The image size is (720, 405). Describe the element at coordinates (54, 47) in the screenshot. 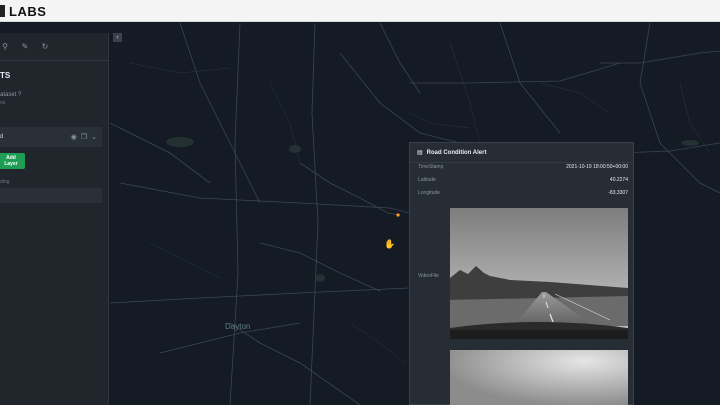

I see `side-panel-tabs: ⚲ ✎ ↻` at that location.